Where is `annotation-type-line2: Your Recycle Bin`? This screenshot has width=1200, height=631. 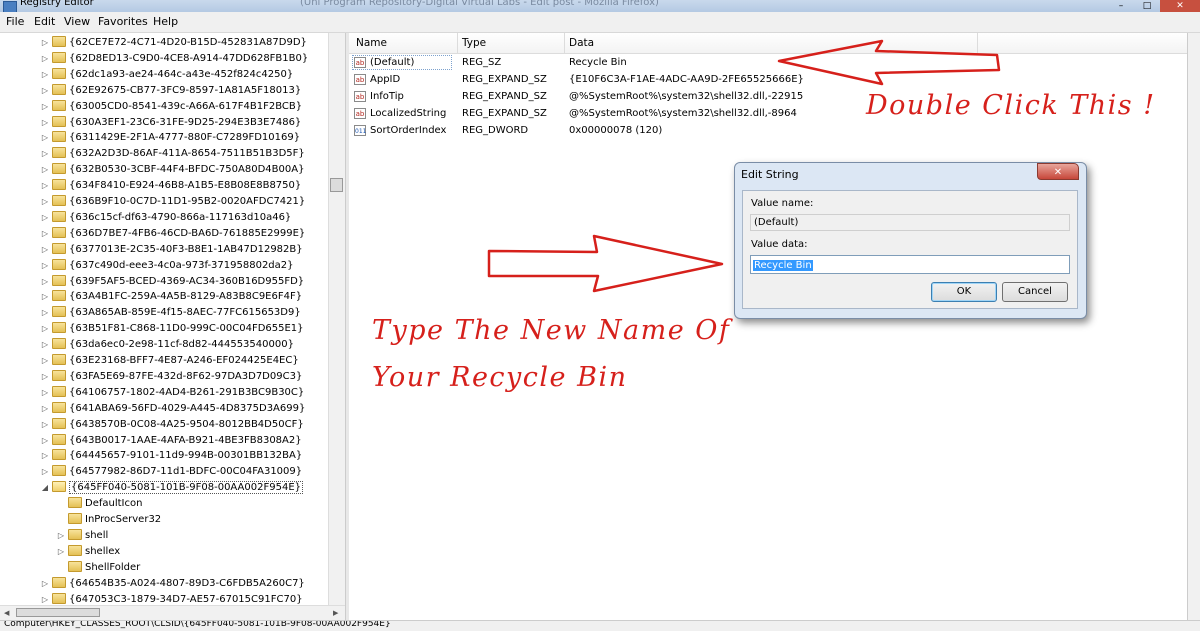
annotation-type-line2: Your Recycle Bin is located at coordinates (500, 377).